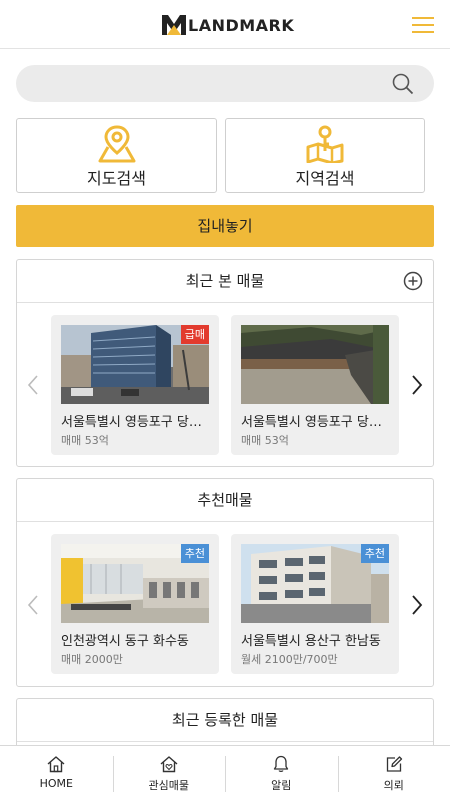 Image resolution: width=450 pixels, height=800 pixels. I want to click on map-search-label: 지도검색, so click(116, 178).